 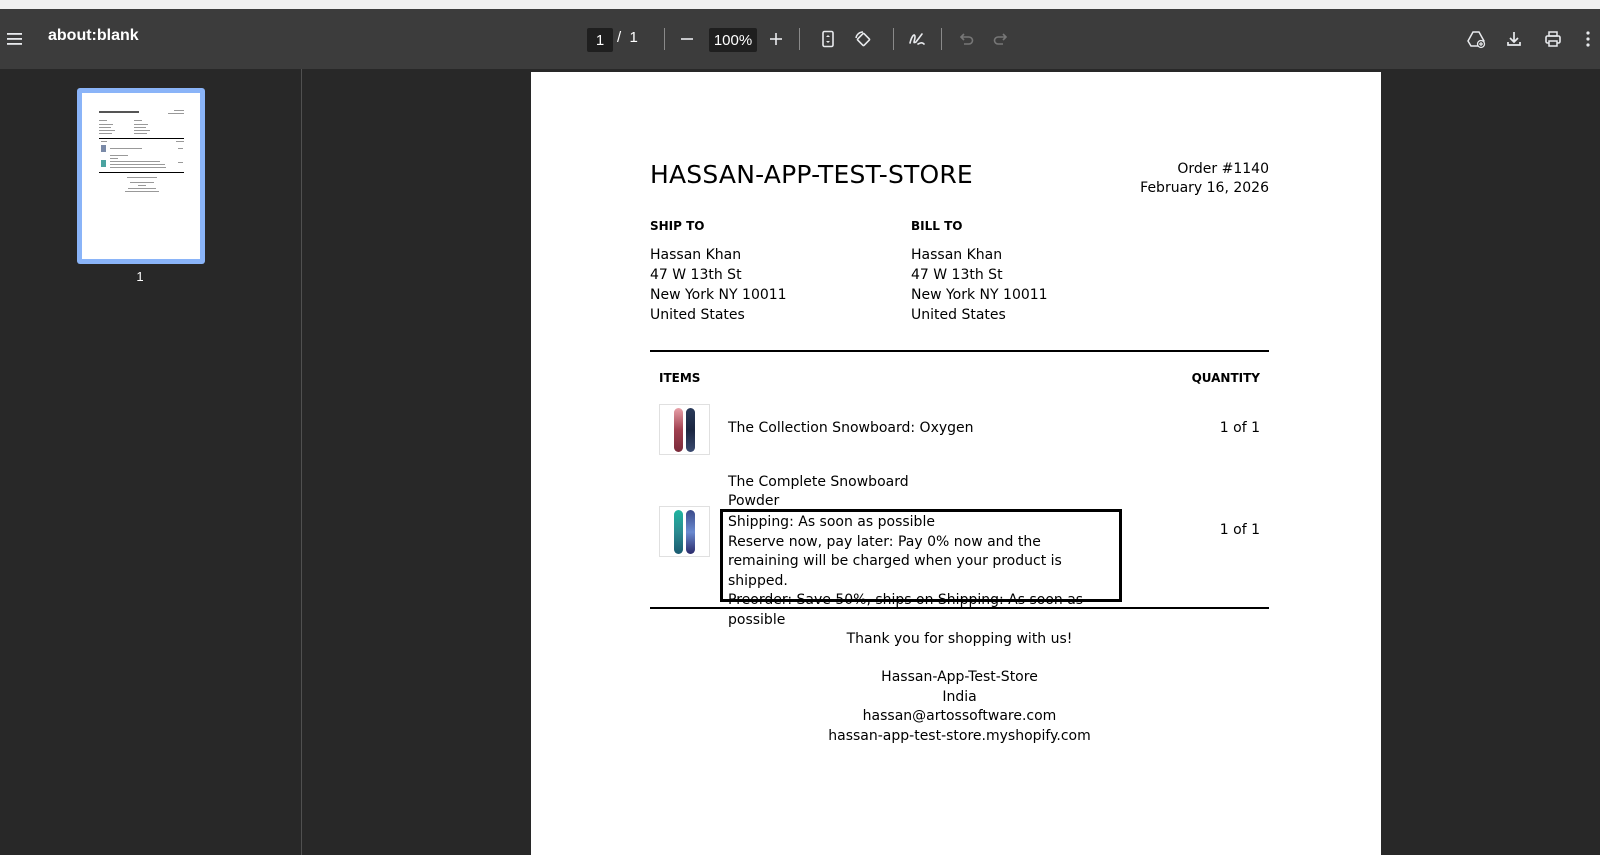 I want to click on footer-email: hassan@artossoftware.com, so click(x=959, y=716).